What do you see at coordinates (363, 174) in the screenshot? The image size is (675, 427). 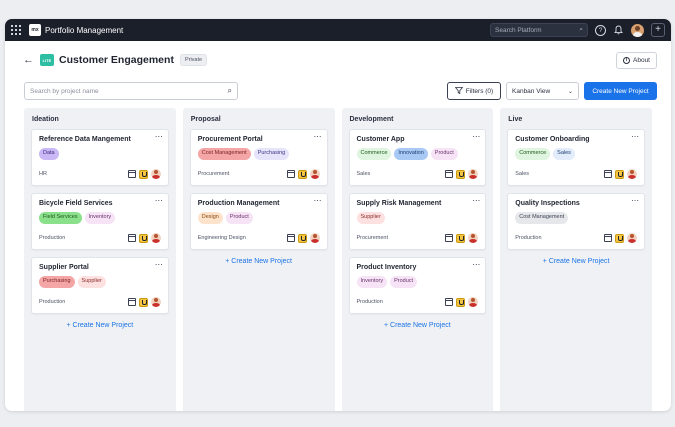 I see `card-department: Sales` at bounding box center [363, 174].